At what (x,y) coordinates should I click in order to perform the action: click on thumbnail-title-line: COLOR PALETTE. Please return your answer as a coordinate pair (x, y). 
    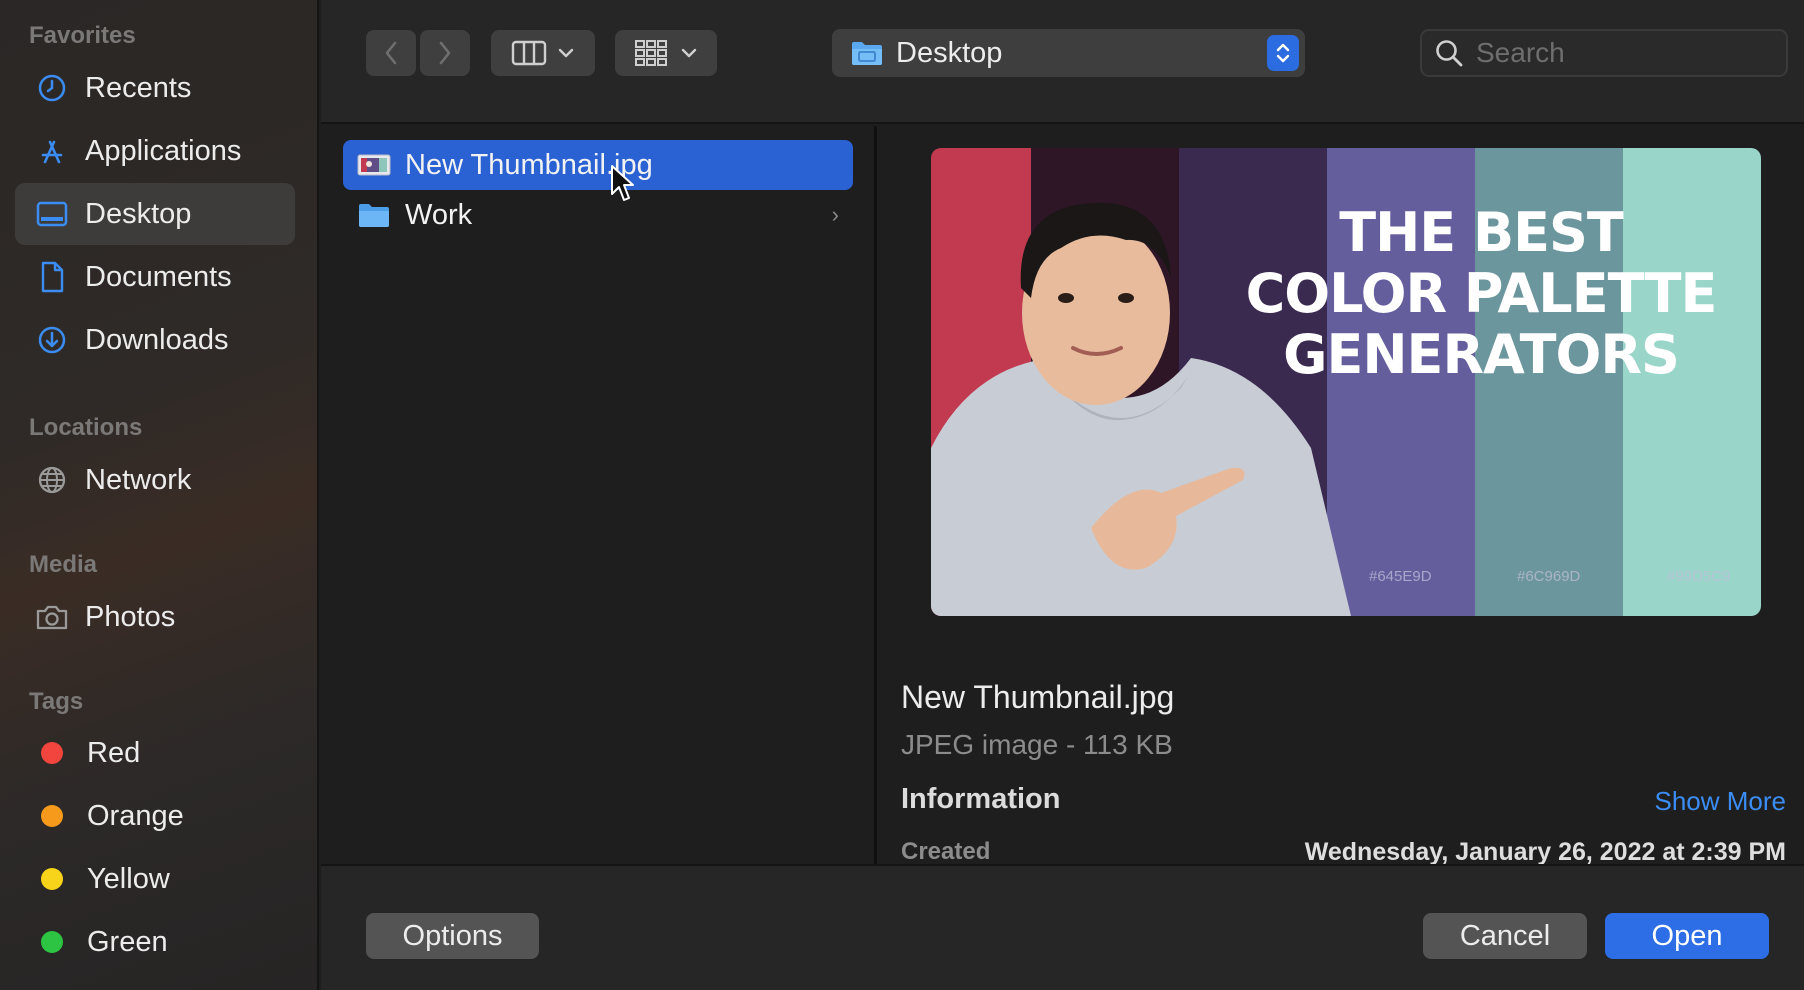
    Looking at the image, I should click on (1481, 293).